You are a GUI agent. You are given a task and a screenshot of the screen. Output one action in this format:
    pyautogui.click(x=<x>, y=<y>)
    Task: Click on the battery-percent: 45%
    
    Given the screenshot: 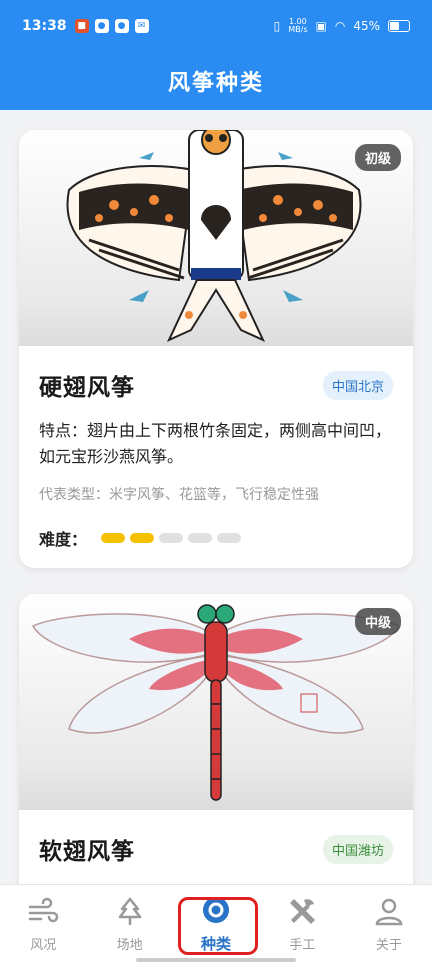 What is the action you would take?
    pyautogui.click(x=366, y=26)
    